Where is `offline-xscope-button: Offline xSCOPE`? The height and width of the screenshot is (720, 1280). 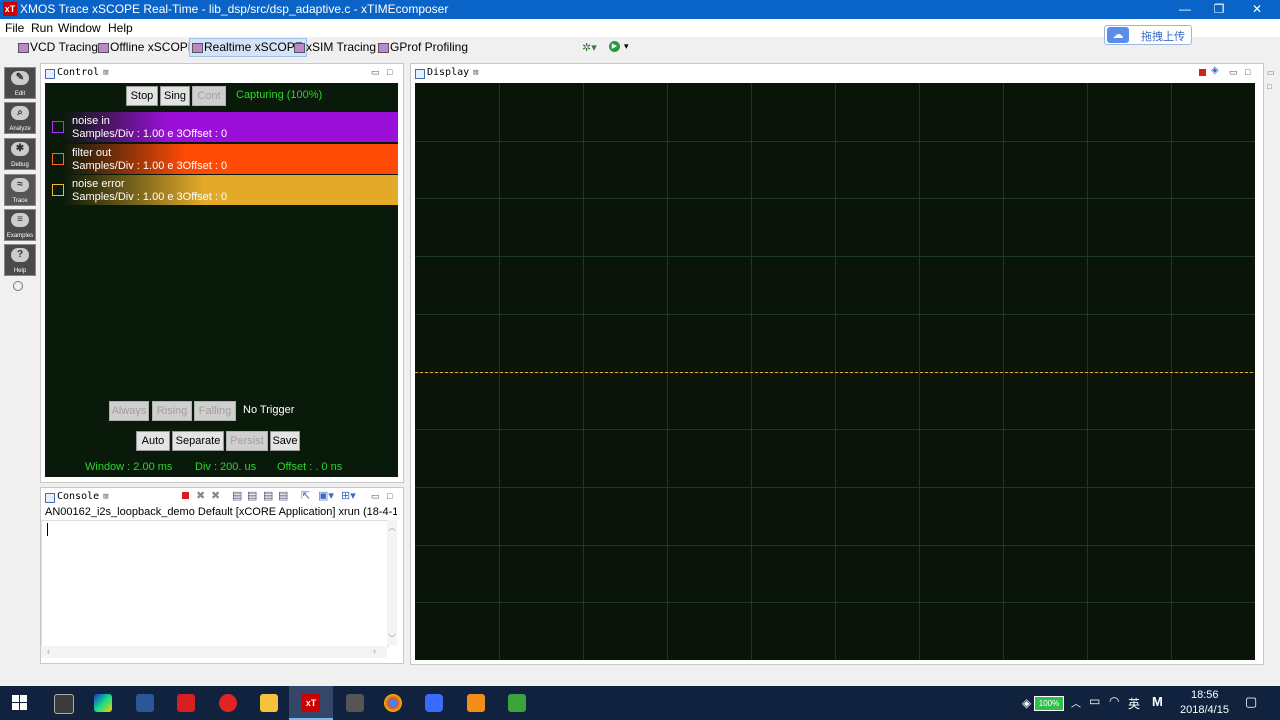
offline-xscope-button: Offline xSCOPE is located at coordinates (147, 47).